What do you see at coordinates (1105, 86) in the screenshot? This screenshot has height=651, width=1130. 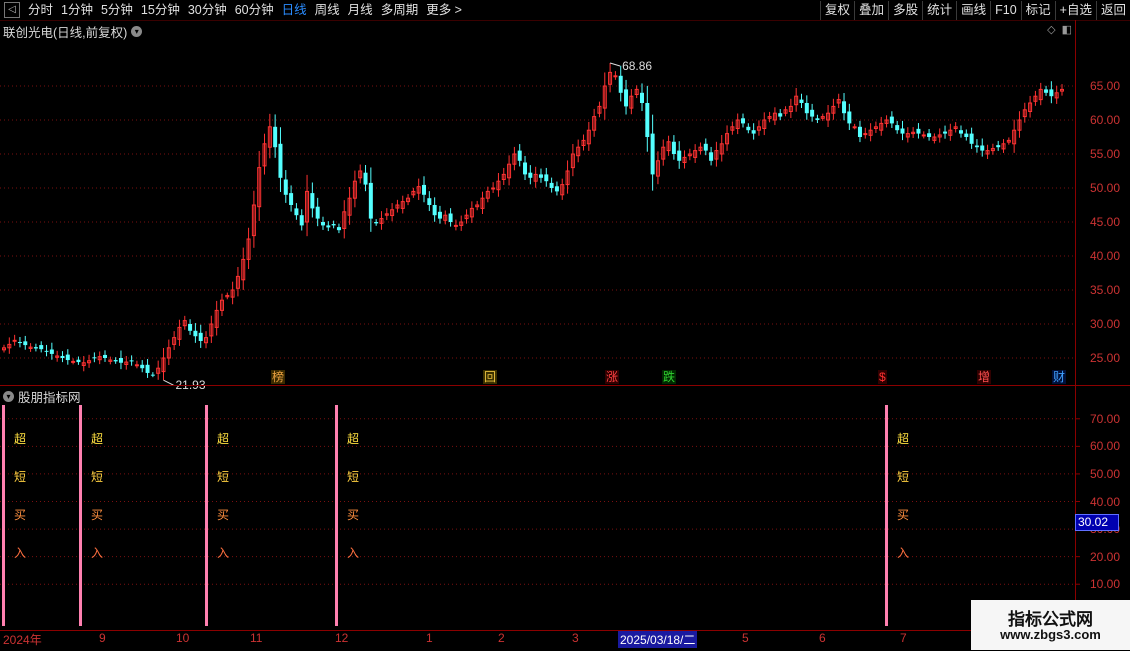 I see `price-tick-label: 65.00` at bounding box center [1105, 86].